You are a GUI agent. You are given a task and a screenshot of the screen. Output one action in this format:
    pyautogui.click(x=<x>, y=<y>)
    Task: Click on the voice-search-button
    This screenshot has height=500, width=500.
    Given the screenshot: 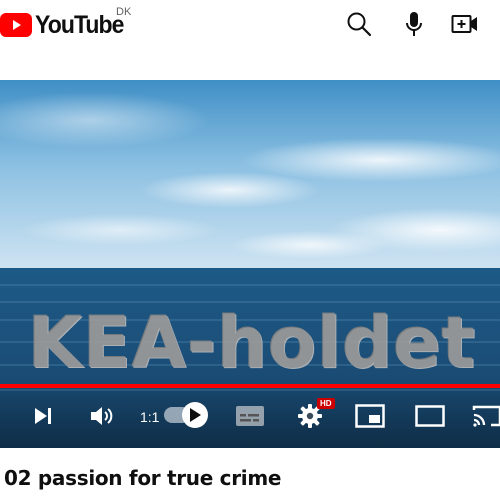 What is the action you would take?
    pyautogui.click(x=414, y=24)
    